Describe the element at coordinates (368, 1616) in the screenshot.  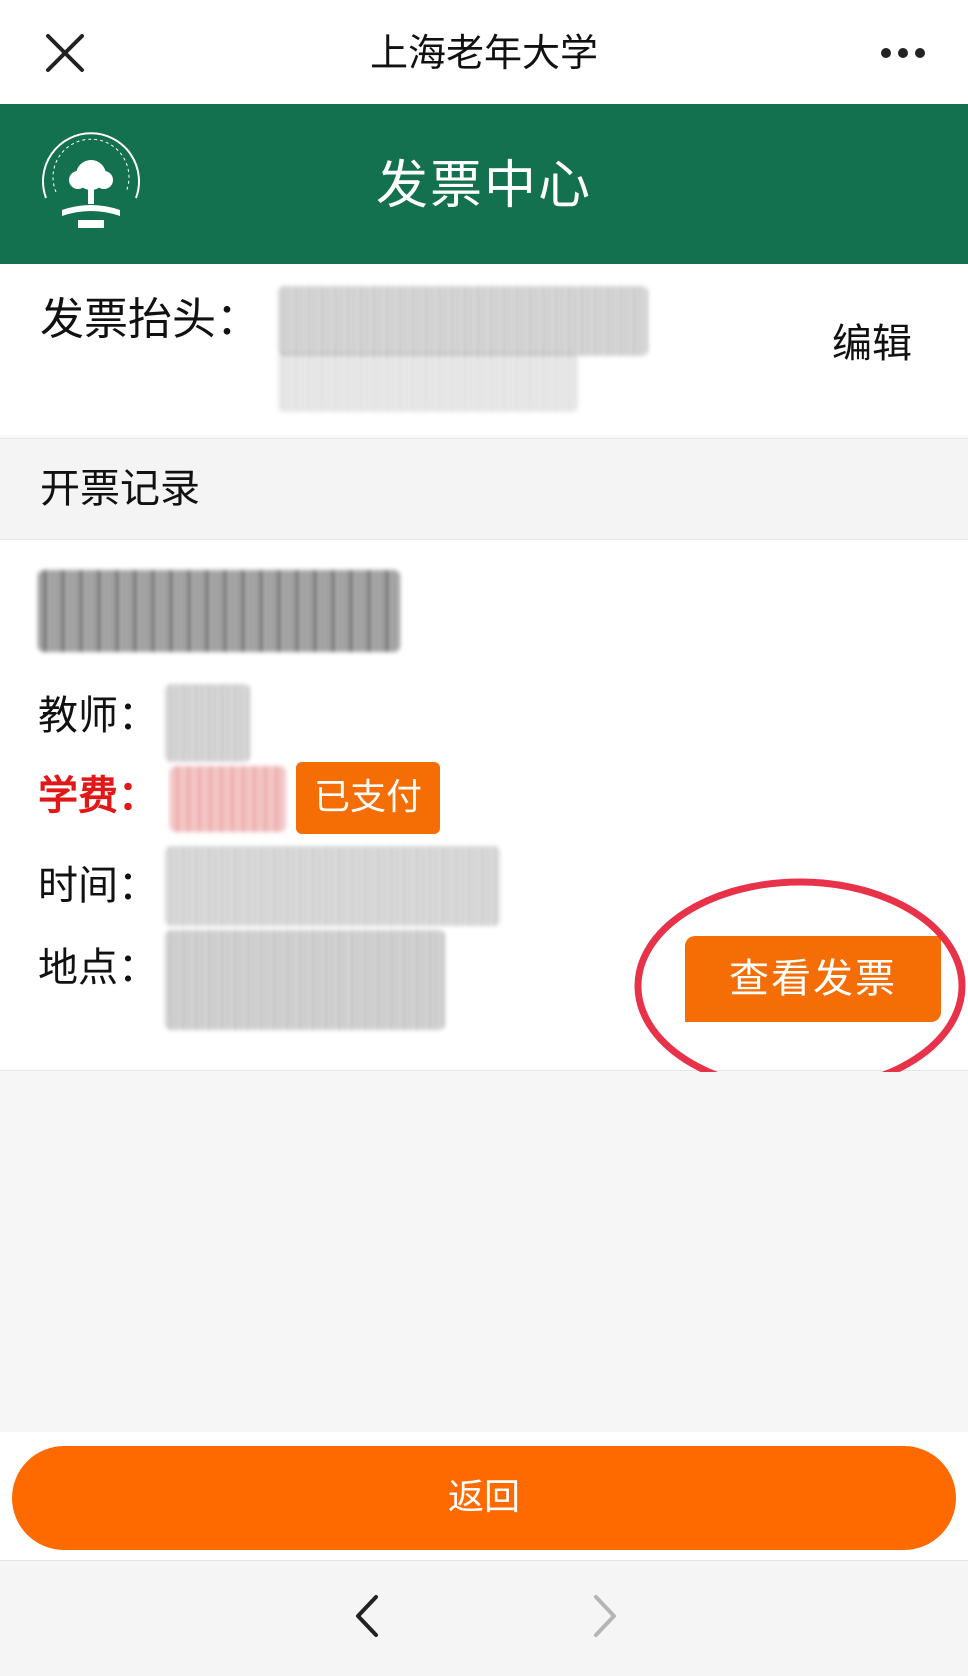
I see `chevron-left-icon` at that location.